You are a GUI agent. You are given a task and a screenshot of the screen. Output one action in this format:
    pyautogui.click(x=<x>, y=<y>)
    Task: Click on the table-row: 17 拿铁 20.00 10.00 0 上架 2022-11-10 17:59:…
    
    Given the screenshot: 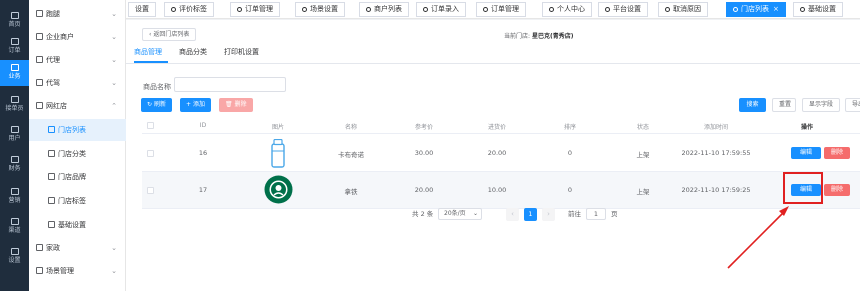 What is the action you would take?
    pyautogui.click(x=501, y=190)
    